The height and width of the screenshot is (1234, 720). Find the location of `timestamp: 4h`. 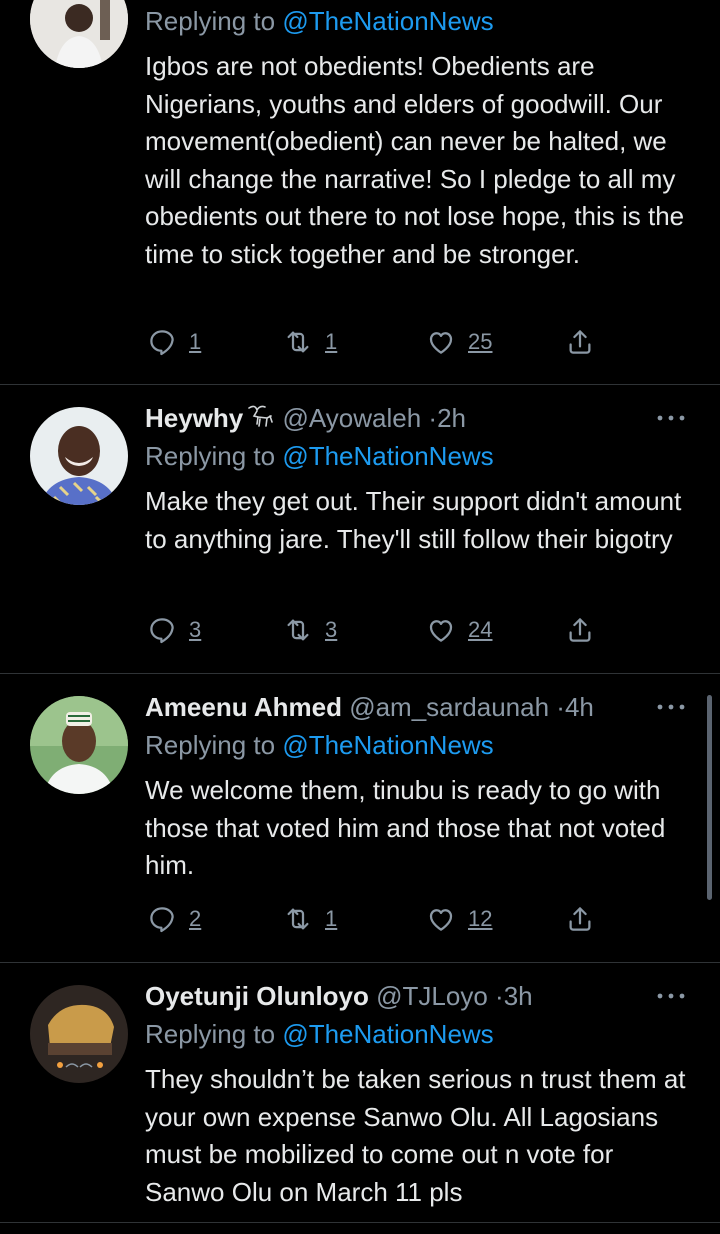

timestamp: 4h is located at coordinates (579, 707).